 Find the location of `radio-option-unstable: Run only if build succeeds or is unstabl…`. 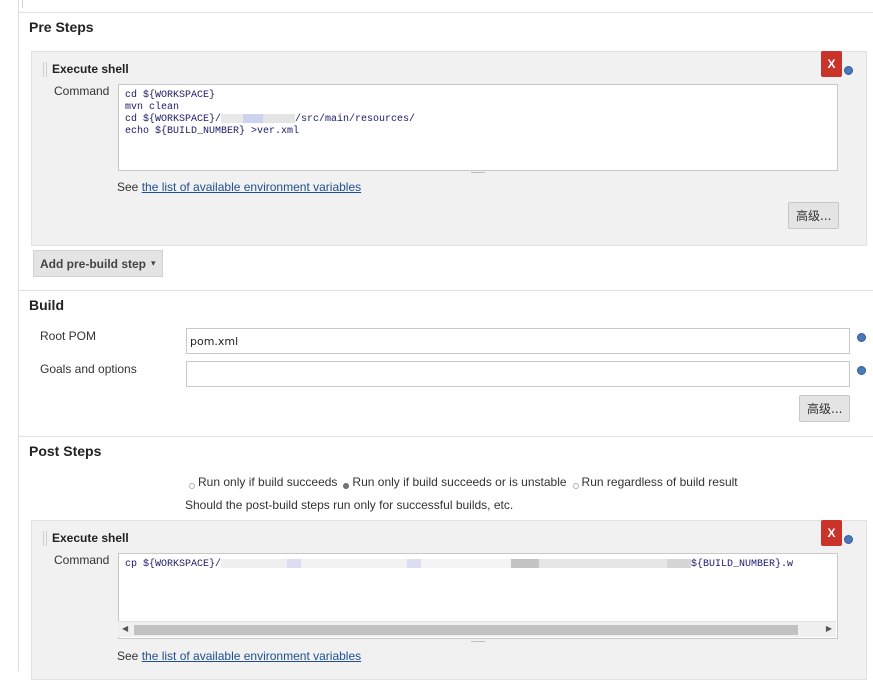

radio-option-unstable: Run only if build succeeds or is unstabl… is located at coordinates (455, 482).